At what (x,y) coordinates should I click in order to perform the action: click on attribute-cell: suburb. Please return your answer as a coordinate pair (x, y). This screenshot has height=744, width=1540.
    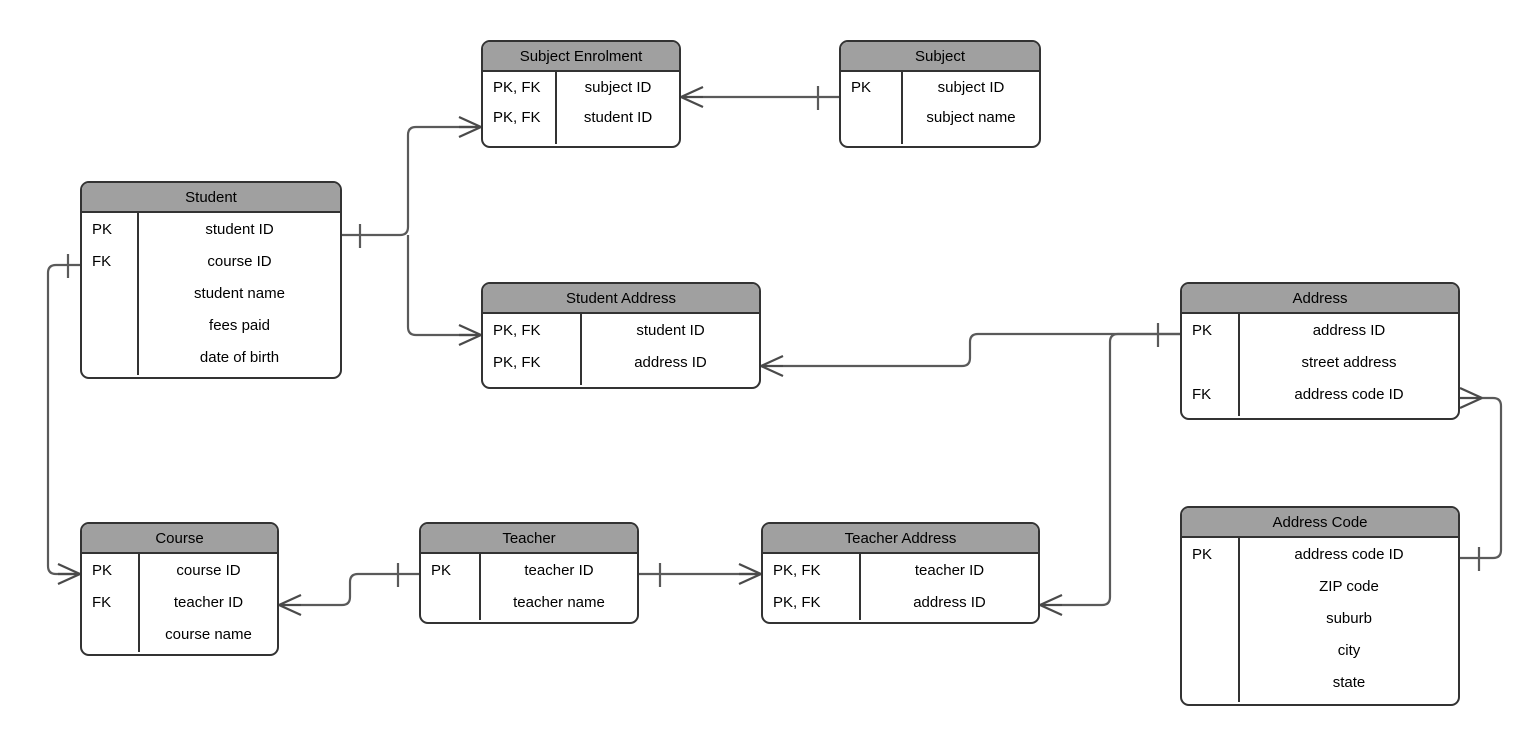
    Looking at the image, I should click on (1349, 618).